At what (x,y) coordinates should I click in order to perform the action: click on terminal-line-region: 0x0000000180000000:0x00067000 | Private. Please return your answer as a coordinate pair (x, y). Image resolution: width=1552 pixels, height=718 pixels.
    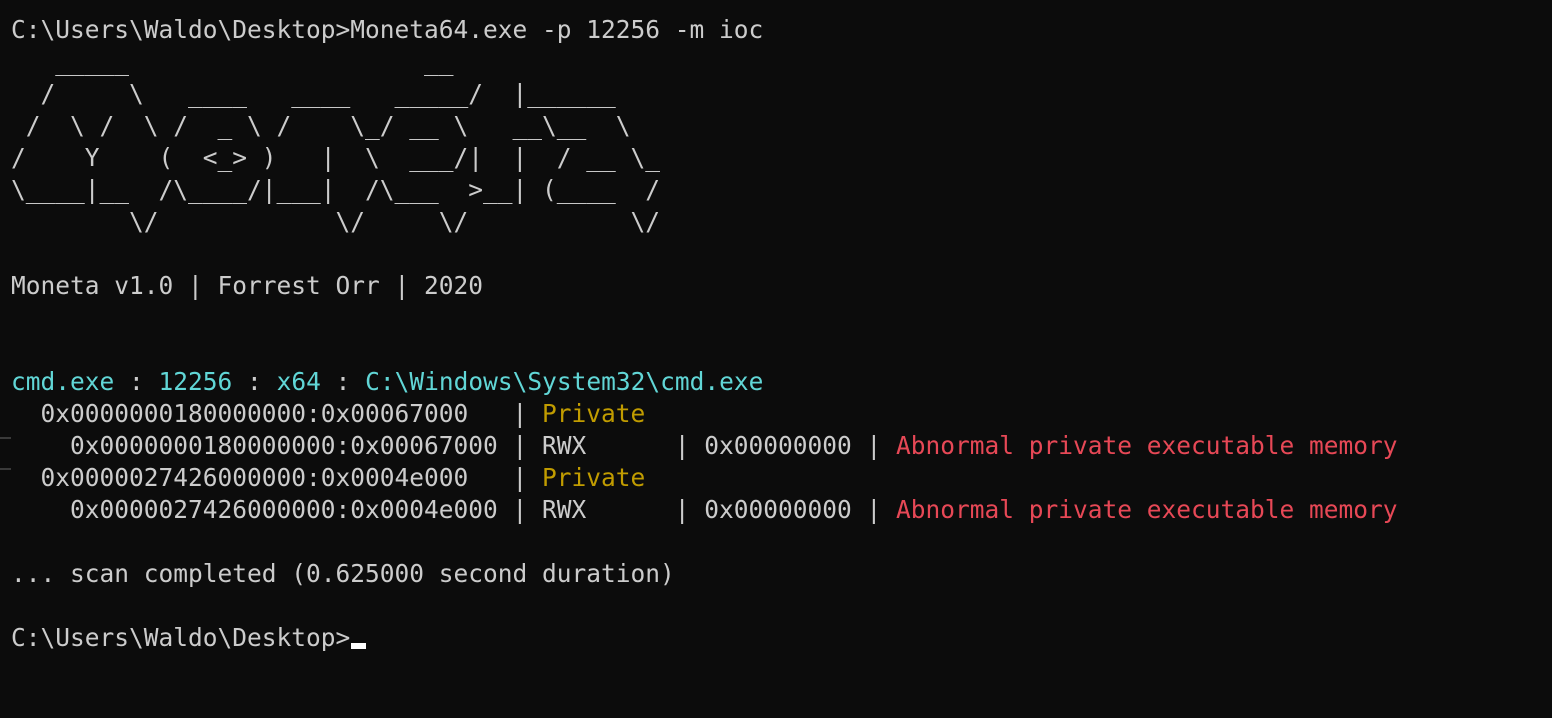
    Looking at the image, I should click on (781, 414).